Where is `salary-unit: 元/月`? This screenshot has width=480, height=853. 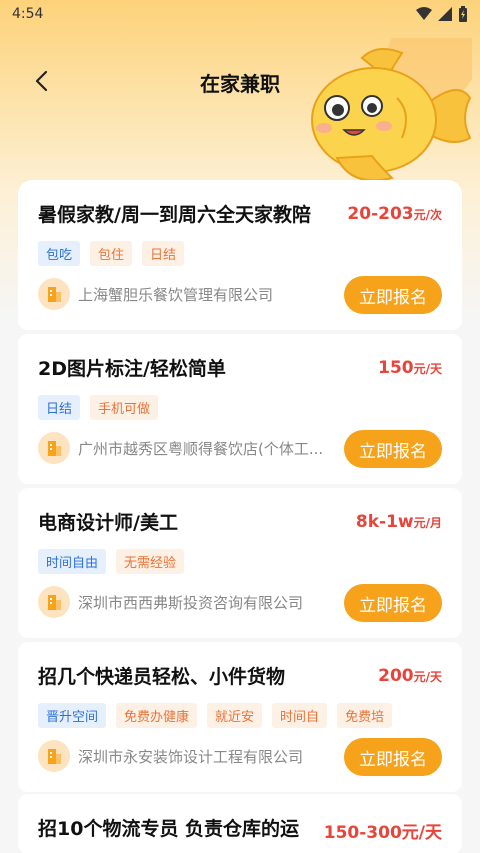 salary-unit: 元/月 is located at coordinates (427, 523).